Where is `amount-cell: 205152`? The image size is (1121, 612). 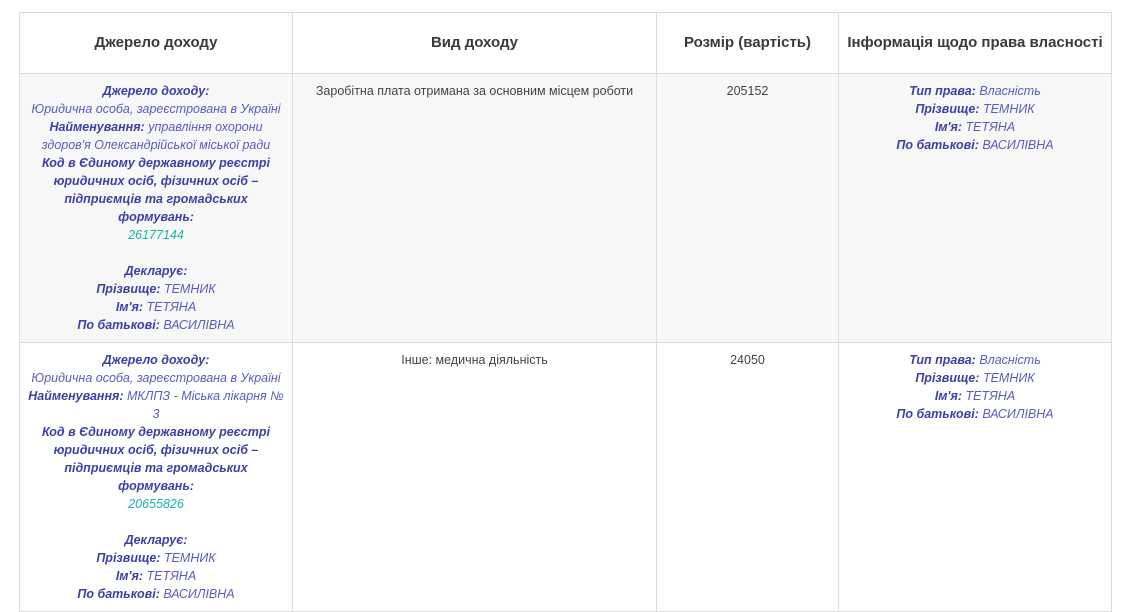 amount-cell: 205152 is located at coordinates (747, 208).